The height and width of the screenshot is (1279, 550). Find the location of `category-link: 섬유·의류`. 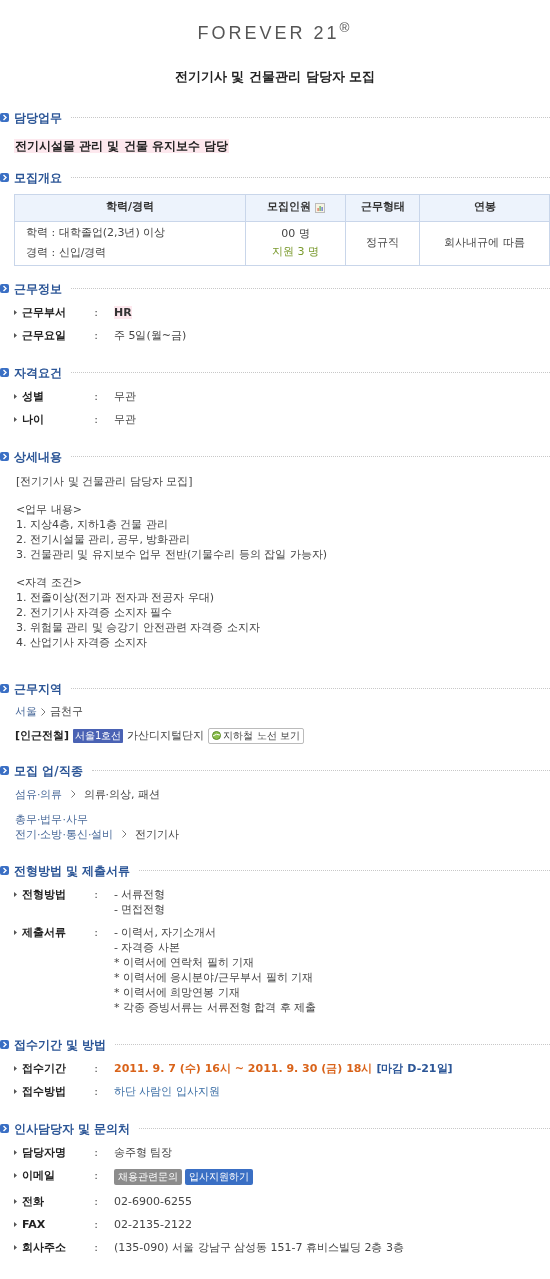

category-link: 섬유·의류 is located at coordinates (39, 794).